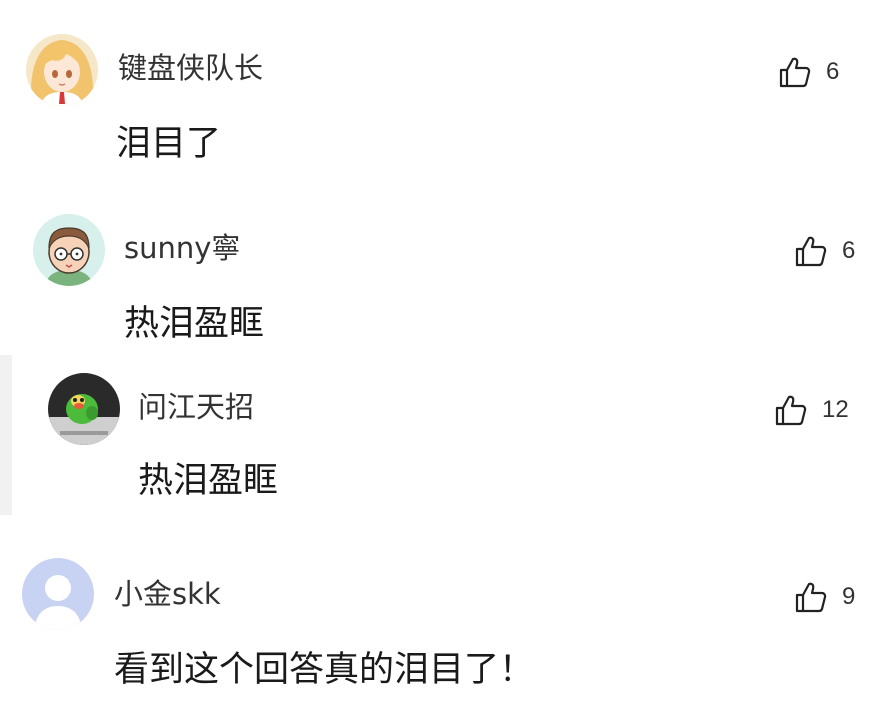  What do you see at coordinates (835, 409) in the screenshot?
I see `like-count: 12` at bounding box center [835, 409].